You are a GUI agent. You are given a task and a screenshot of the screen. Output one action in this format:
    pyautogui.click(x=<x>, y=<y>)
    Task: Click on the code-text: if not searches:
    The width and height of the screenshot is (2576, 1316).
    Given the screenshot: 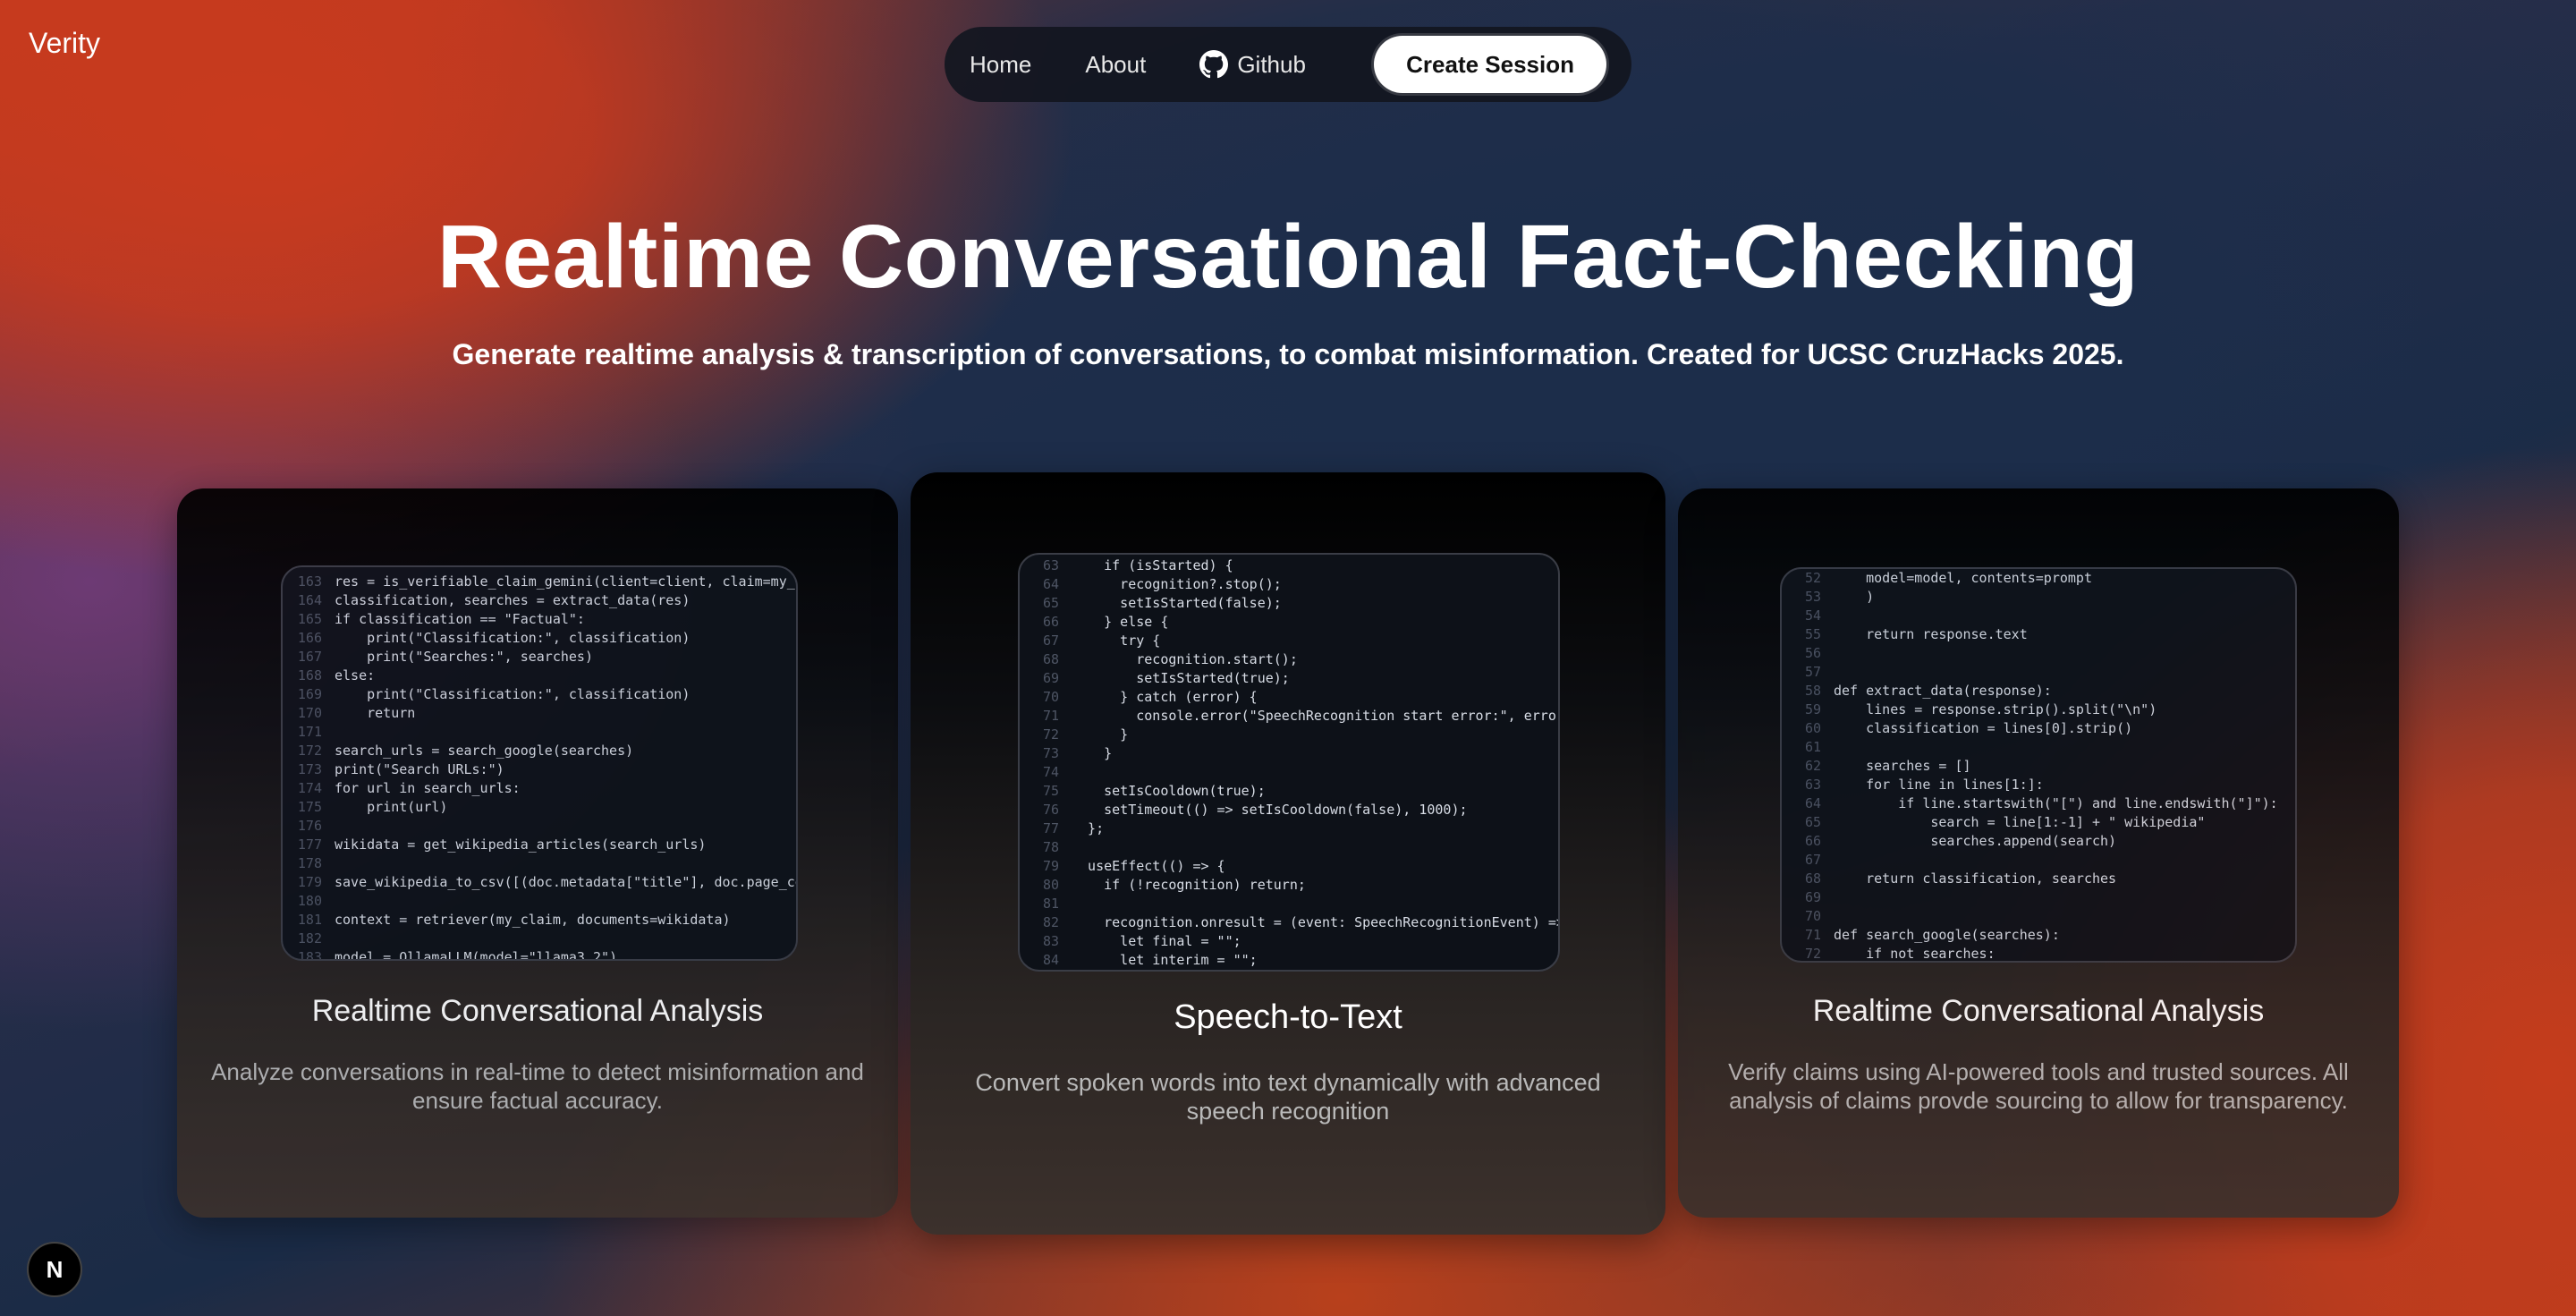 What is the action you would take?
    pyautogui.click(x=1915, y=954)
    